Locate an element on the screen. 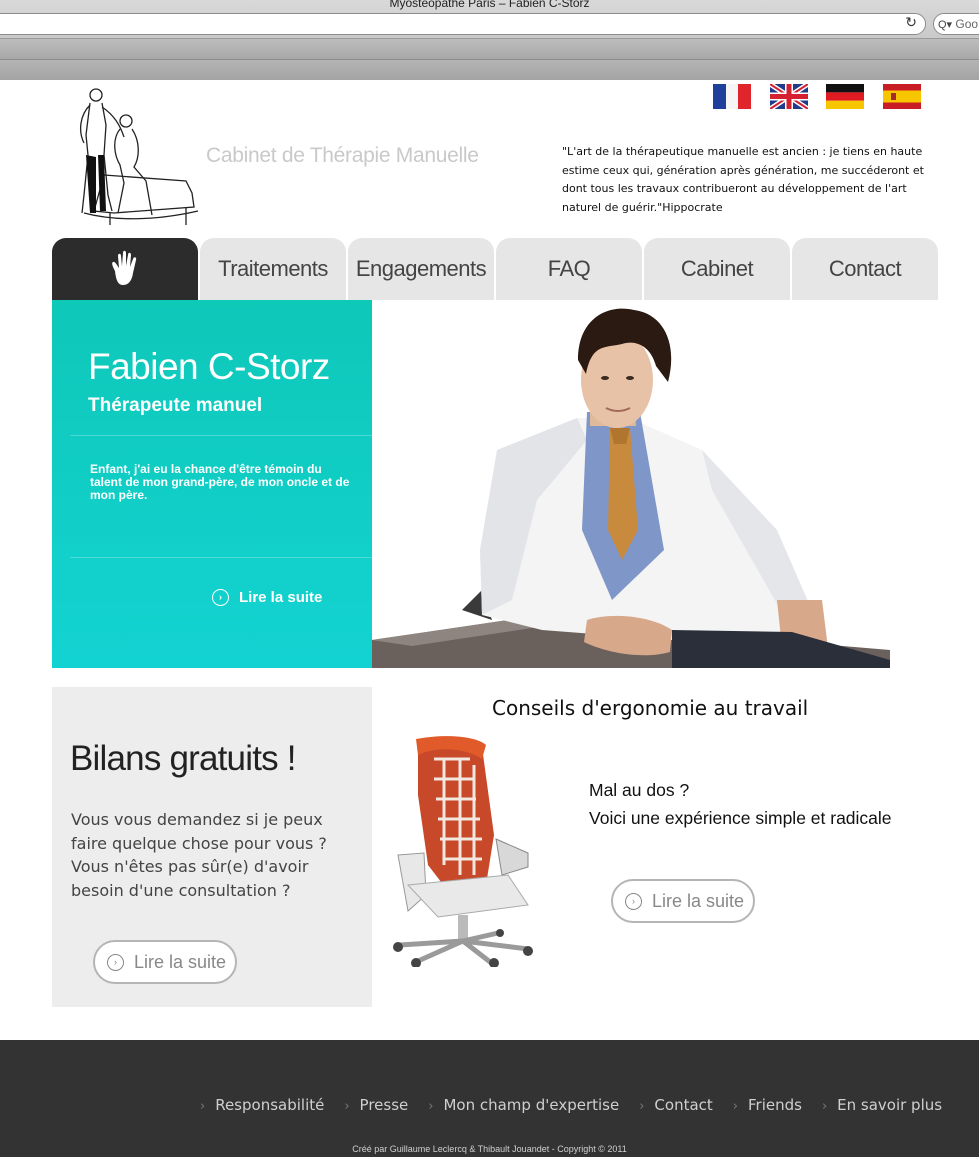  ergonomie-read-more-button: › Lire la suite is located at coordinates (683, 901).